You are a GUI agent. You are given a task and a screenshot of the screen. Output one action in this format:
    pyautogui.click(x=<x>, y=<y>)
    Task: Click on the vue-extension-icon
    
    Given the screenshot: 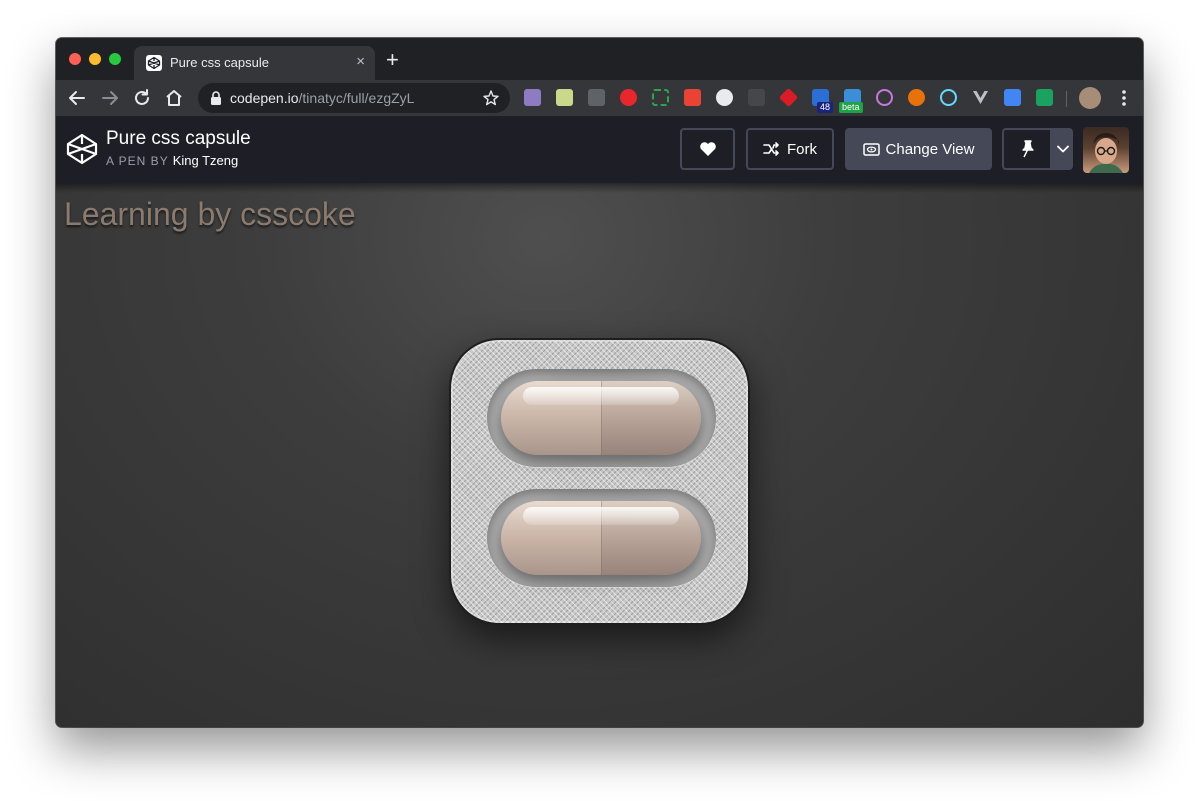 What is the action you would take?
    pyautogui.click(x=980, y=97)
    